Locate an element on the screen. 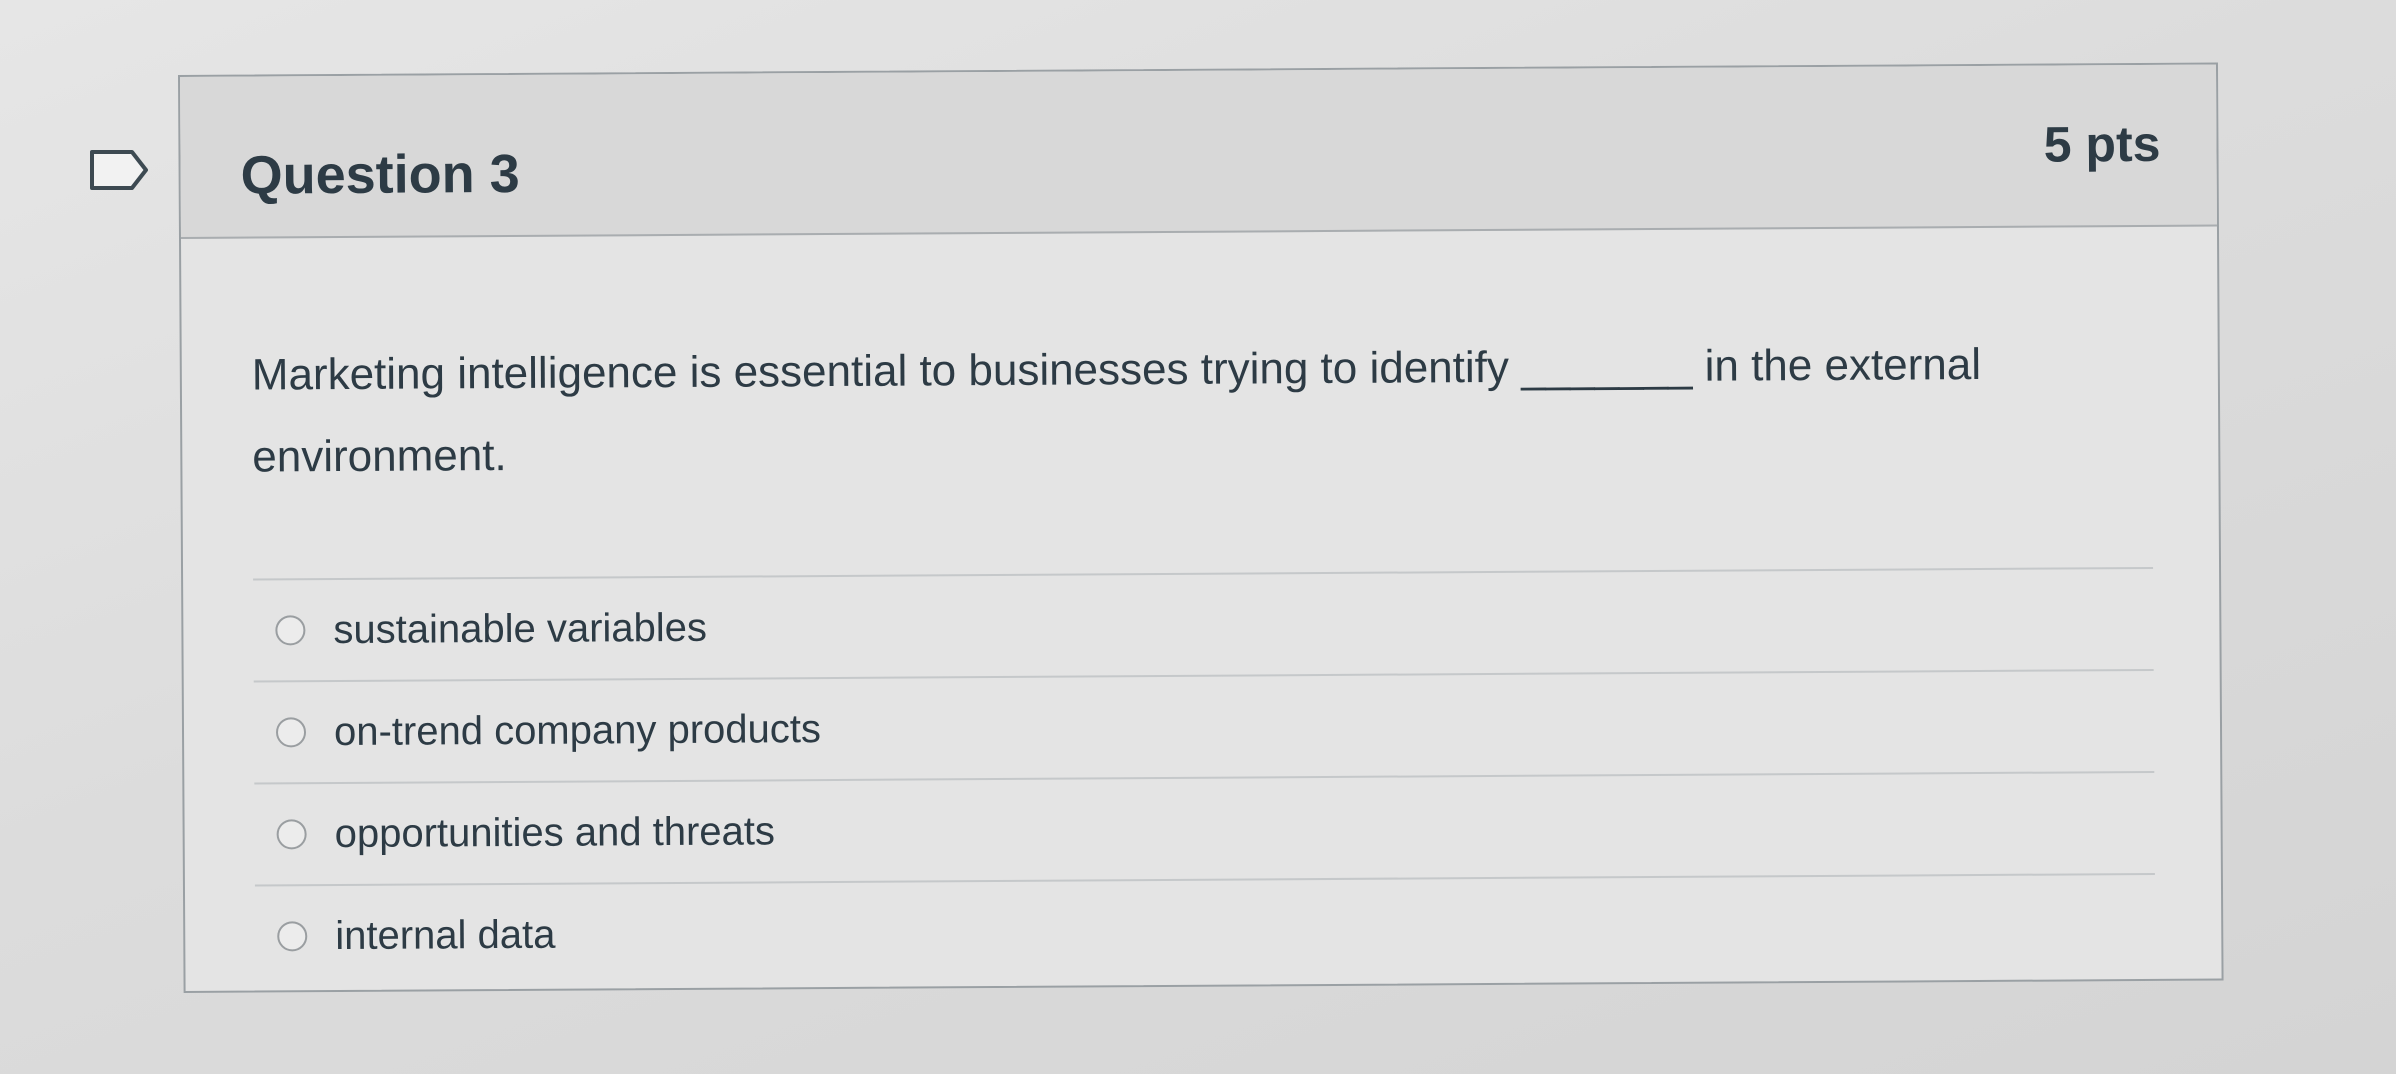 The height and width of the screenshot is (1074, 2396). answer-label: sustainable variables is located at coordinates (520, 628).